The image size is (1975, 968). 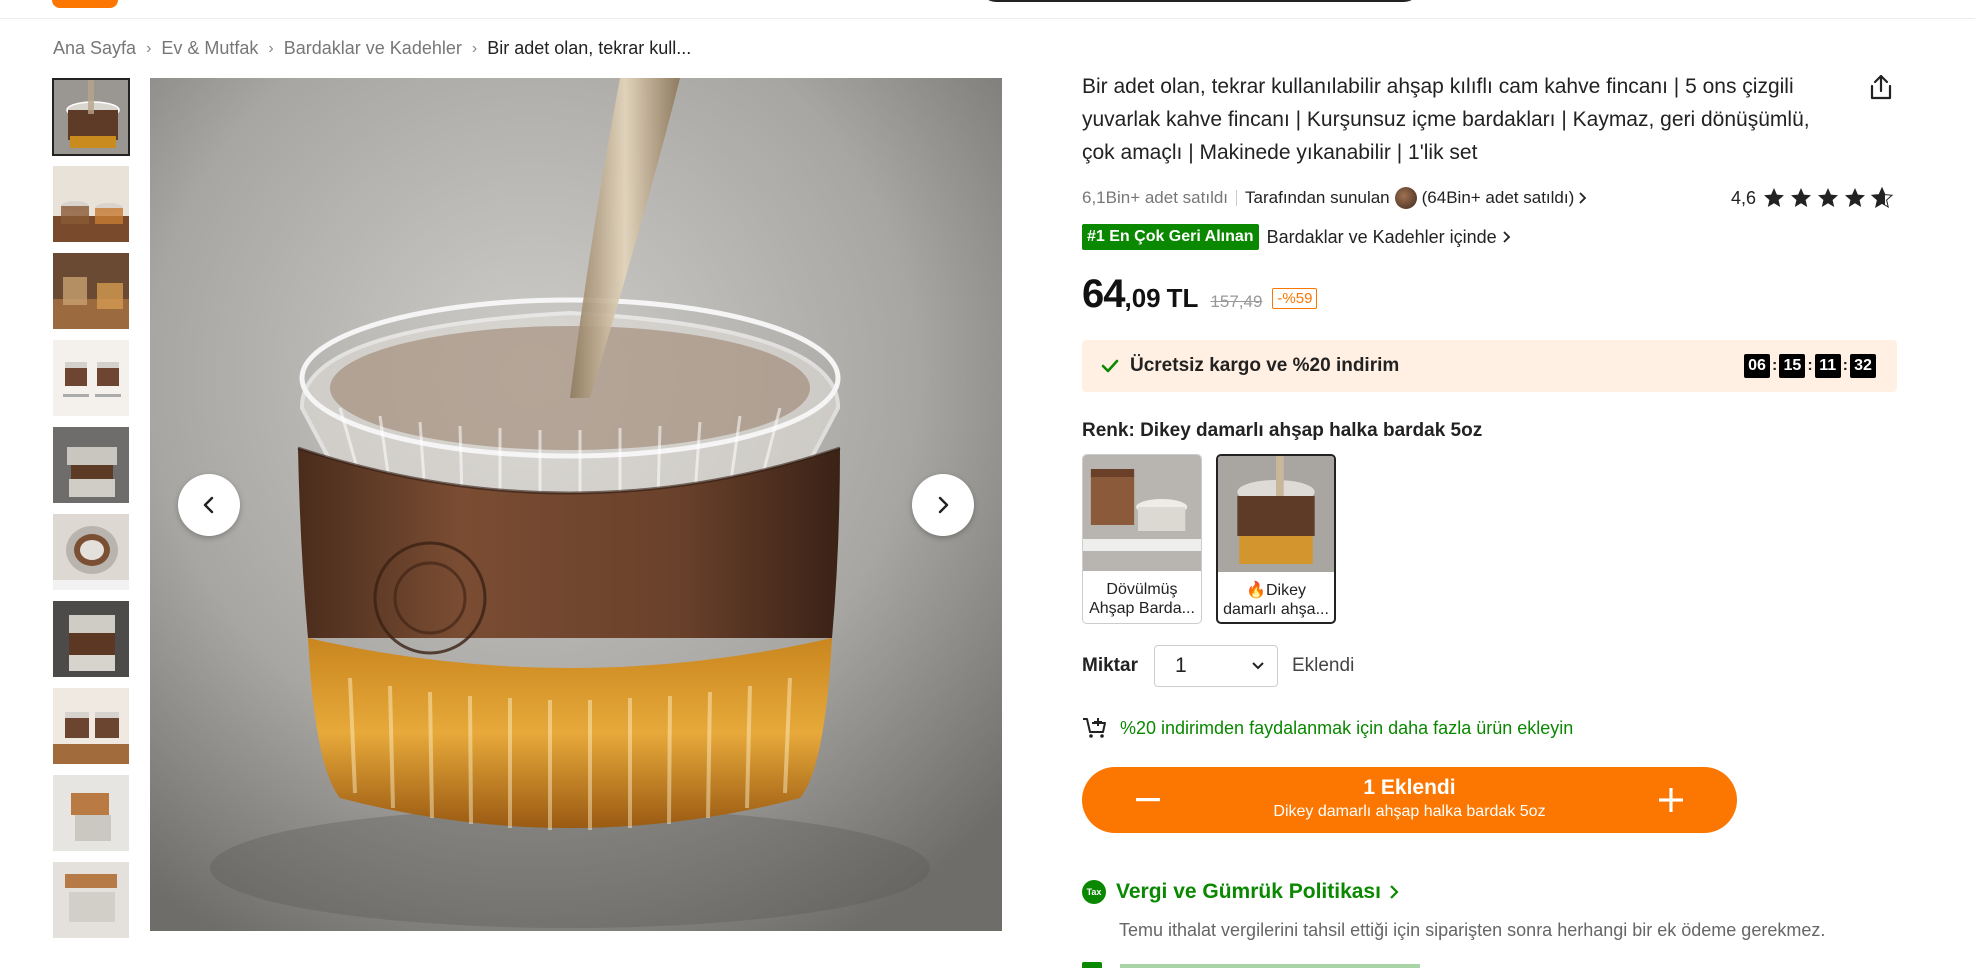 What do you see at coordinates (1248, 891) in the screenshot?
I see `tax-policy-title: Vergi ve Gümrük Politikası` at bounding box center [1248, 891].